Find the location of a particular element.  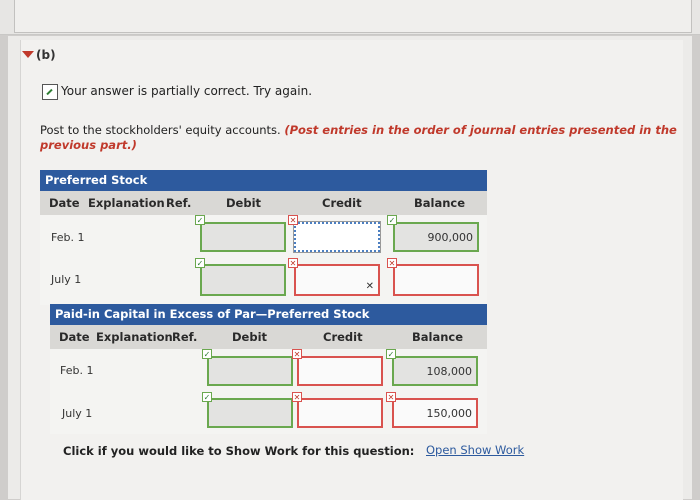

balance-value: 900,000 is located at coordinates (450, 237).